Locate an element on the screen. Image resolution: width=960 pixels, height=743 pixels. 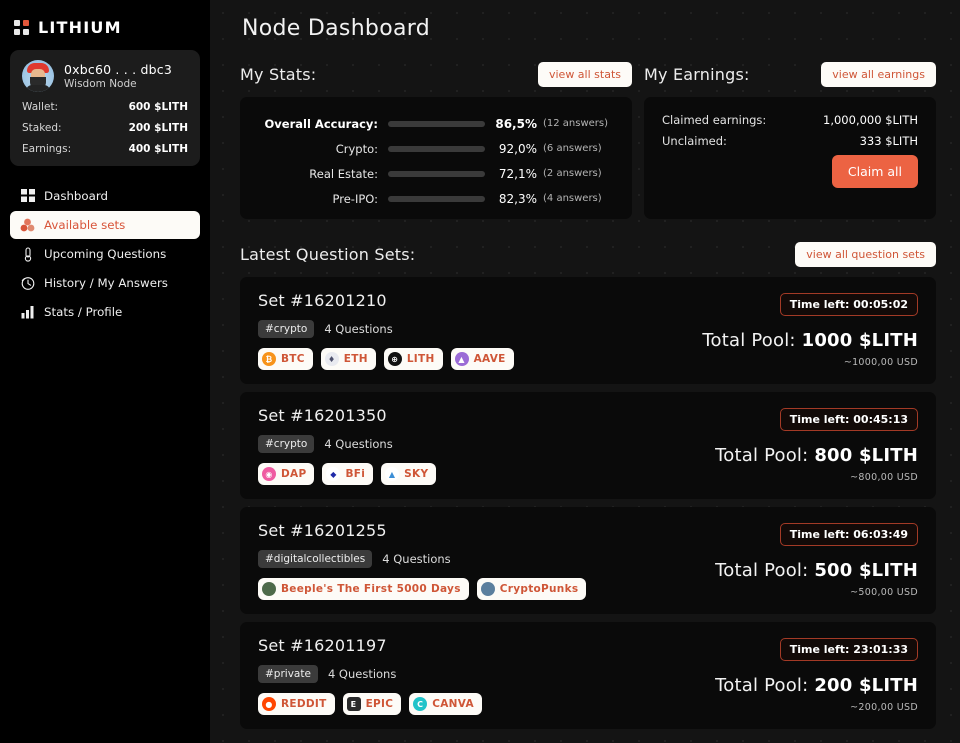
question-set-meta: #digitalcollectibles 4 Questions is located at coordinates (486, 559).